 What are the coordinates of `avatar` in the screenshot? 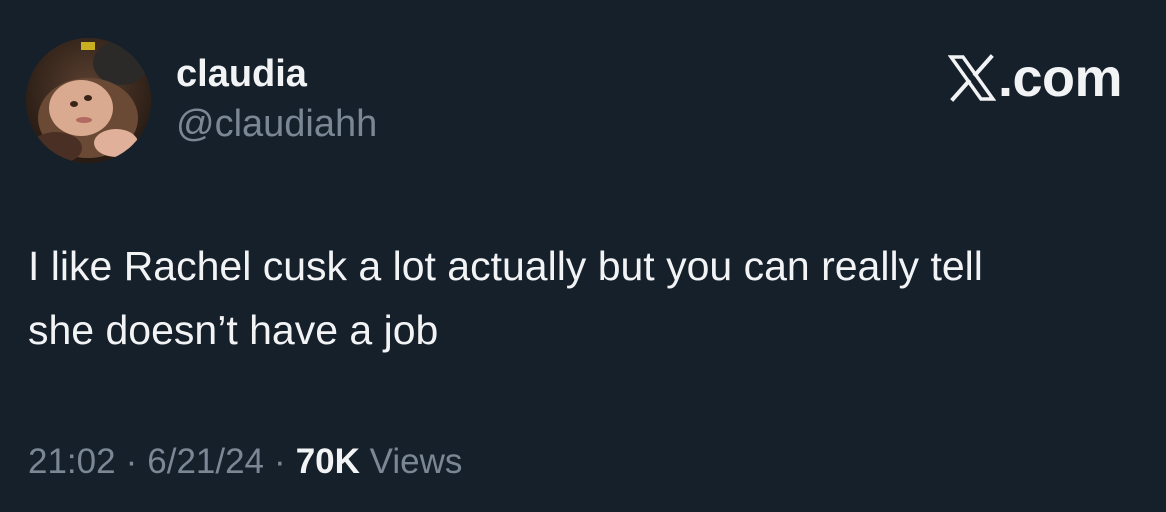 It's located at (88, 100).